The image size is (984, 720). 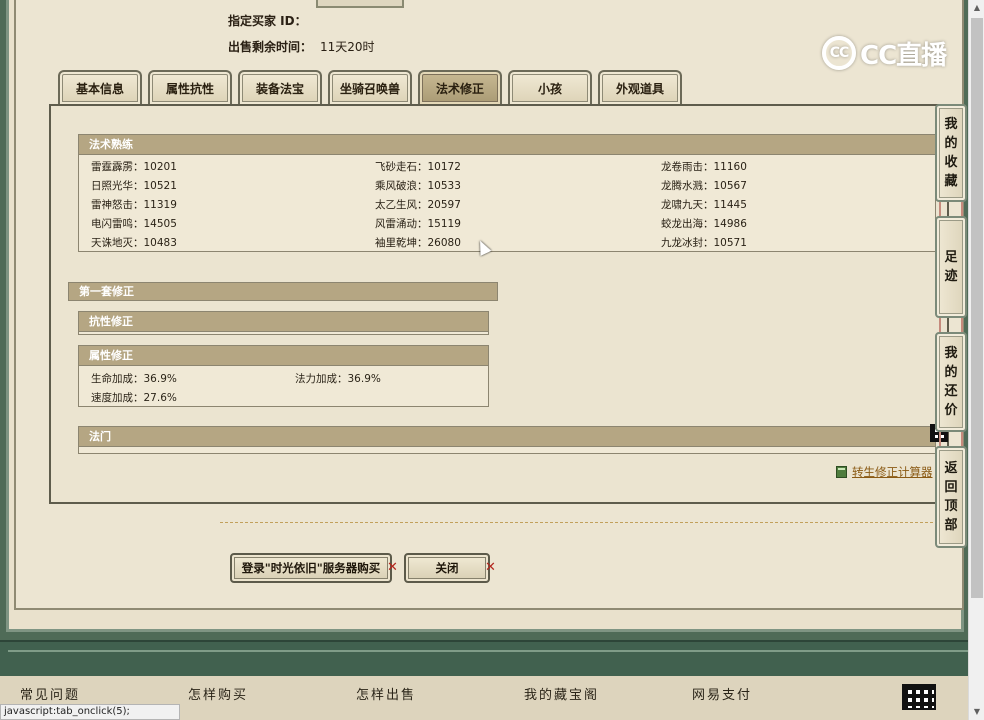 What do you see at coordinates (951, 267) in the screenshot?
I see `footprint-button: 足 迹` at bounding box center [951, 267].